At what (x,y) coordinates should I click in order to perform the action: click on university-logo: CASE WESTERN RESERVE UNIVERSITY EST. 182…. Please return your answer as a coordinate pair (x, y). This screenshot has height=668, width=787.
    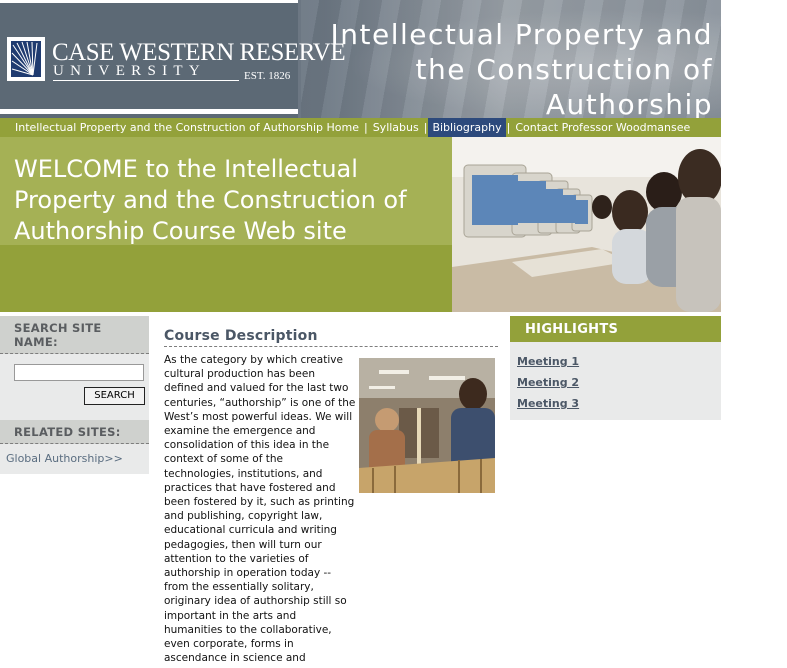
    Looking at the image, I should click on (173, 59).